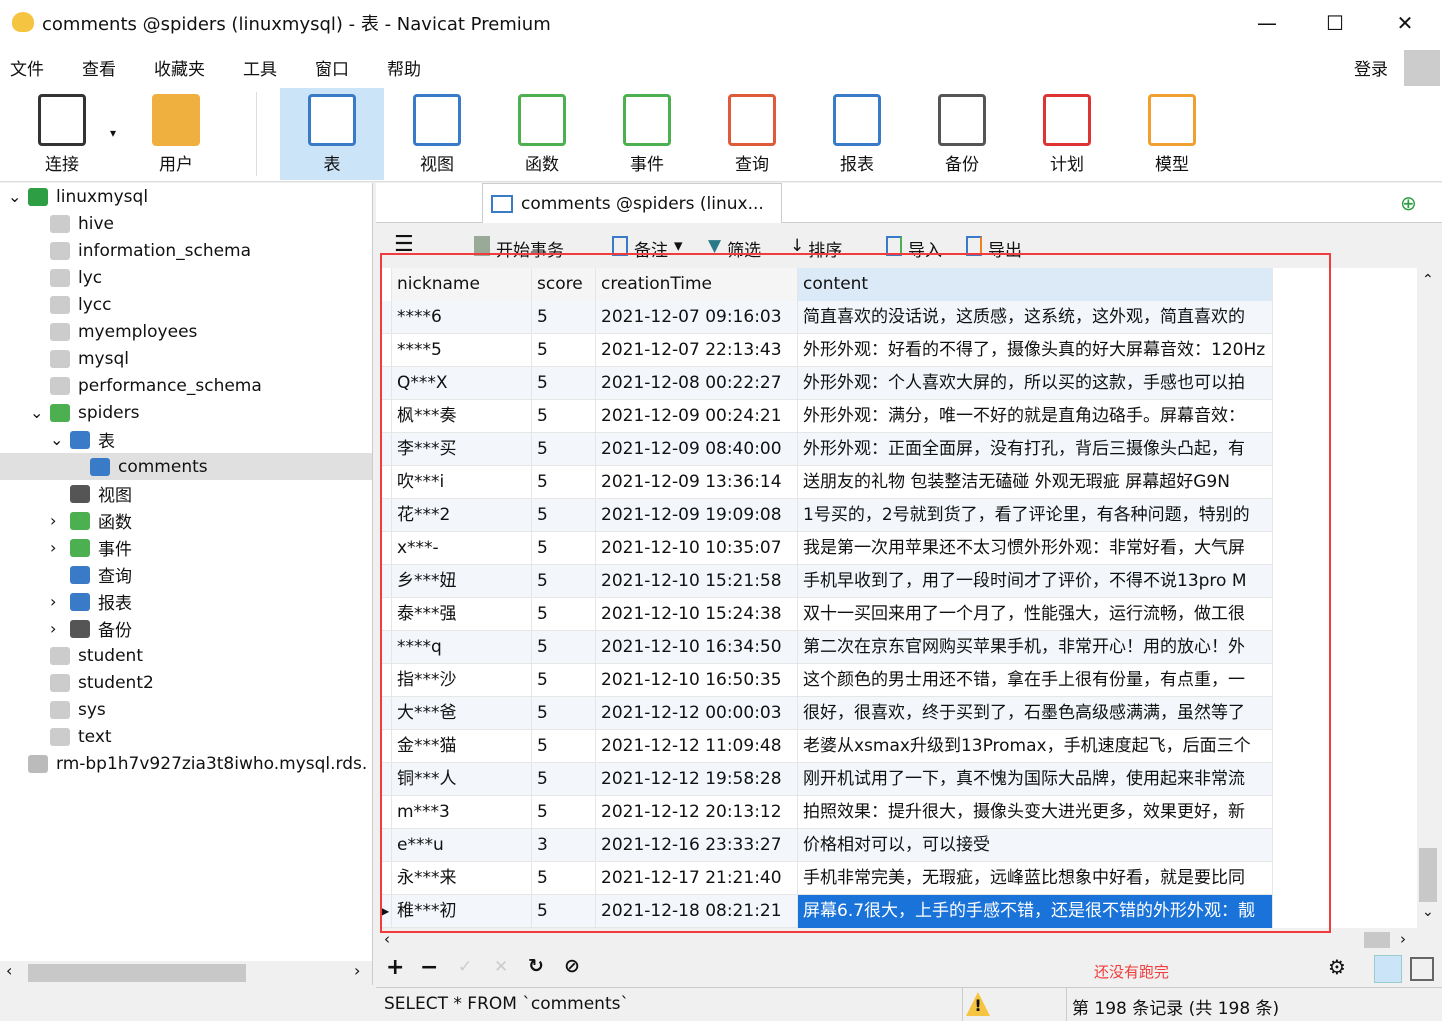  What do you see at coordinates (1035, 515) in the screenshot?
I see `cell-content: 1号买的，2号就到货了，看了评论里，有各种问题，特别的` at bounding box center [1035, 515].